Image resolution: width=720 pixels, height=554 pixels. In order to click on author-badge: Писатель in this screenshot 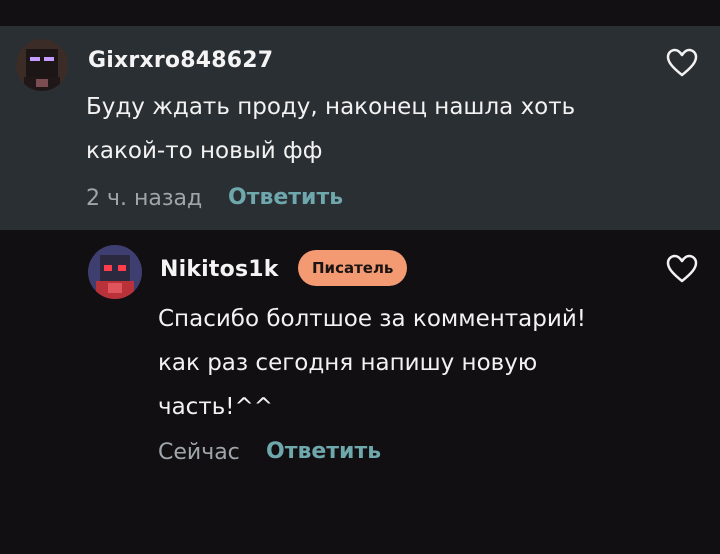, I will do `click(353, 268)`.